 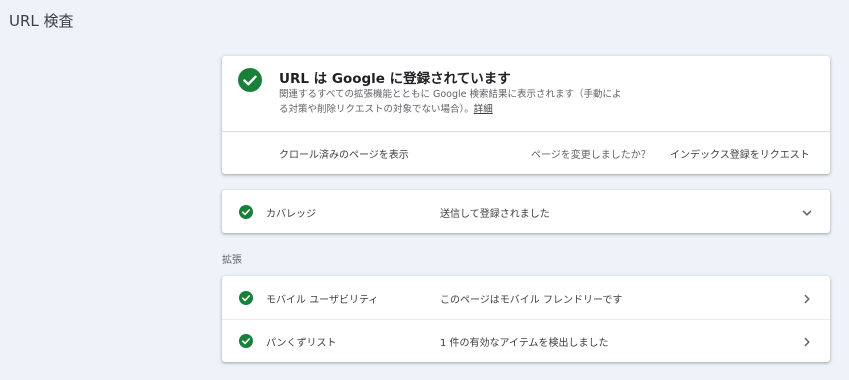 I want to click on request-indexing-button: インデックス登録をリクエスト, so click(x=740, y=153).